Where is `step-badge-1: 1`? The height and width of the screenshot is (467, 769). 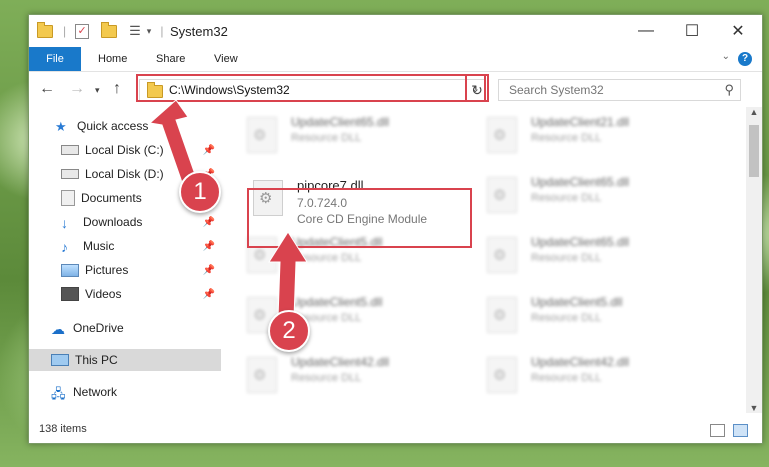
step-badge-1: 1 is located at coordinates (200, 192).